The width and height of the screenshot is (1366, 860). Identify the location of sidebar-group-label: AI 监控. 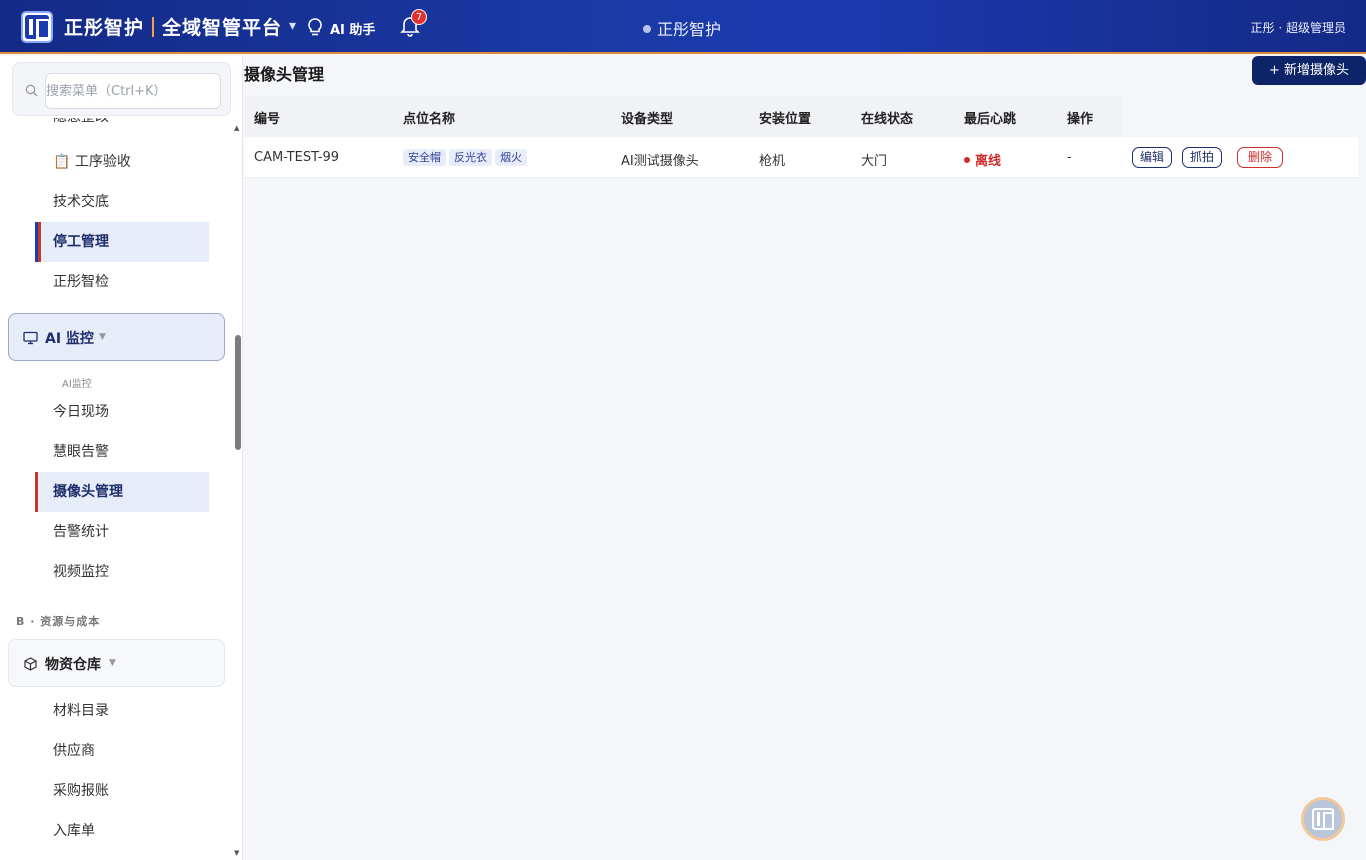
(69, 339).